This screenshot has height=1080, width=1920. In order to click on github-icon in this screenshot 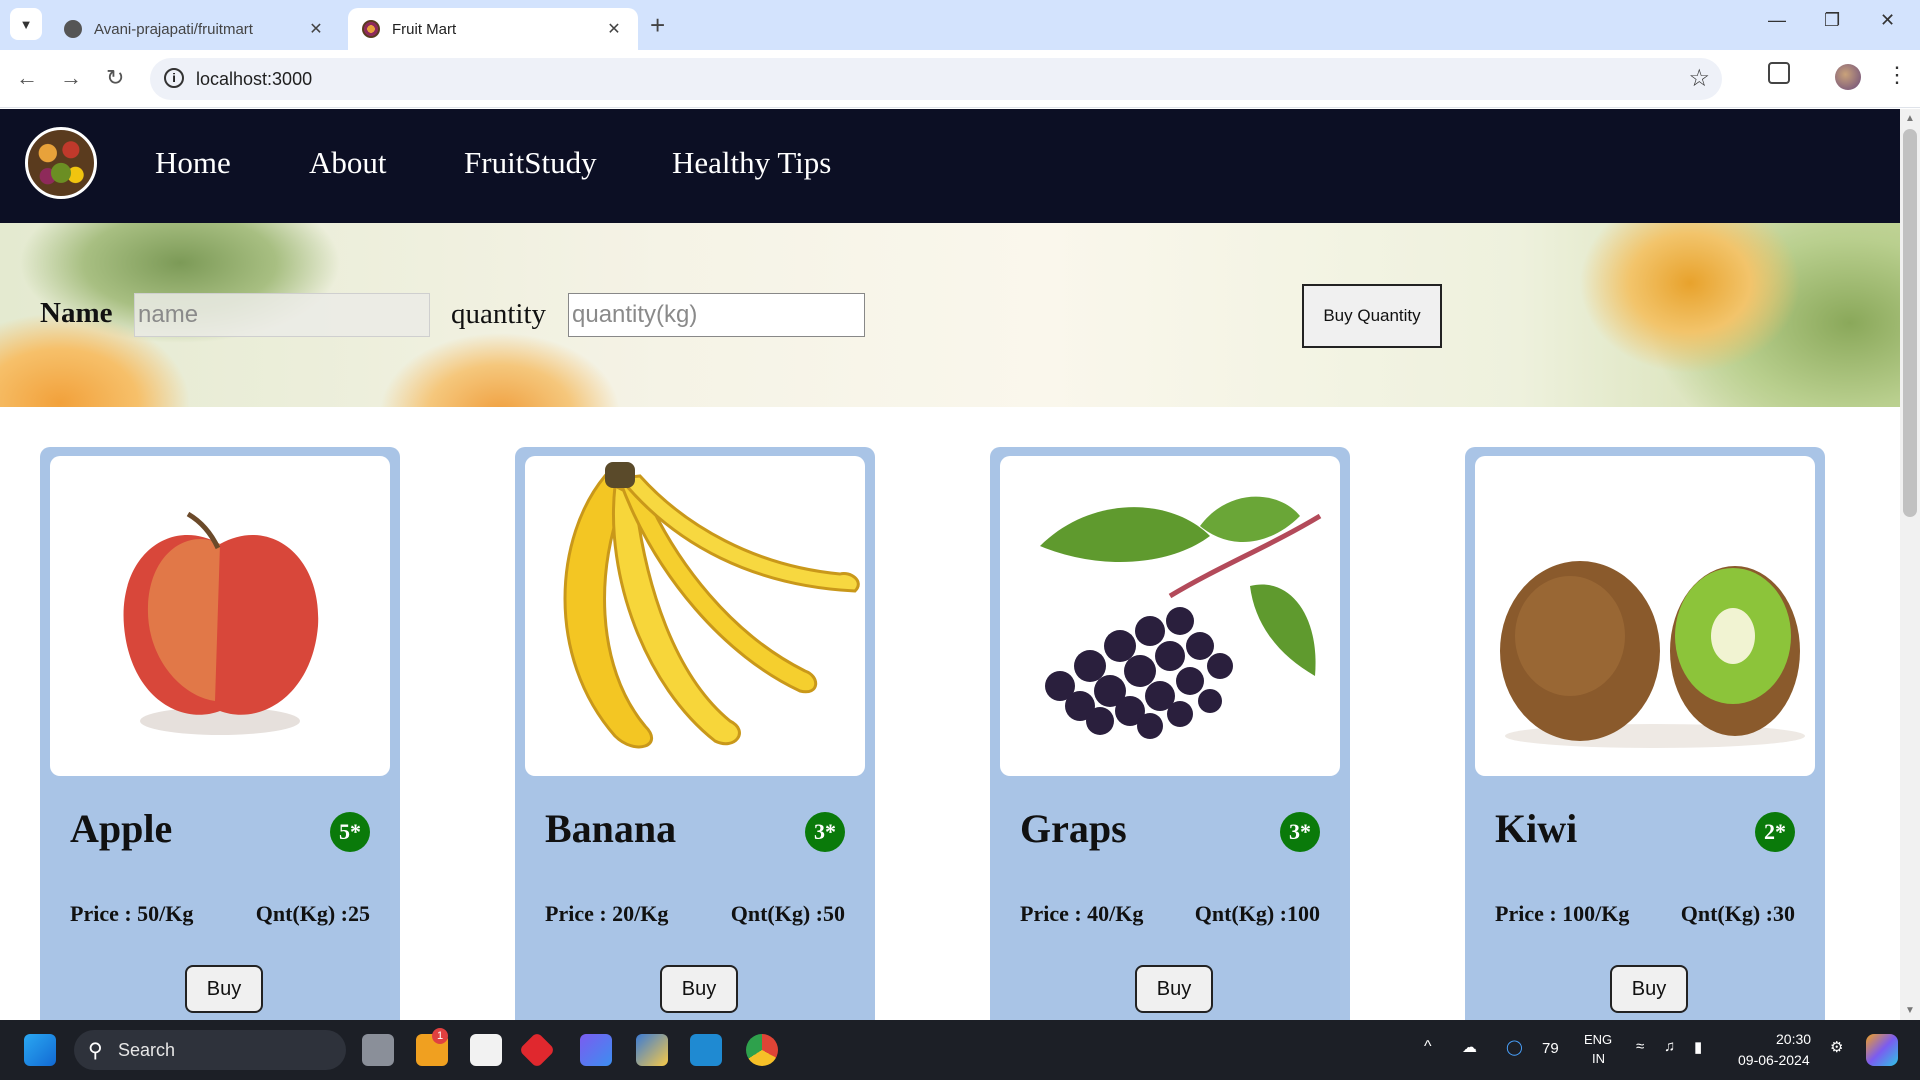, I will do `click(73, 29)`.